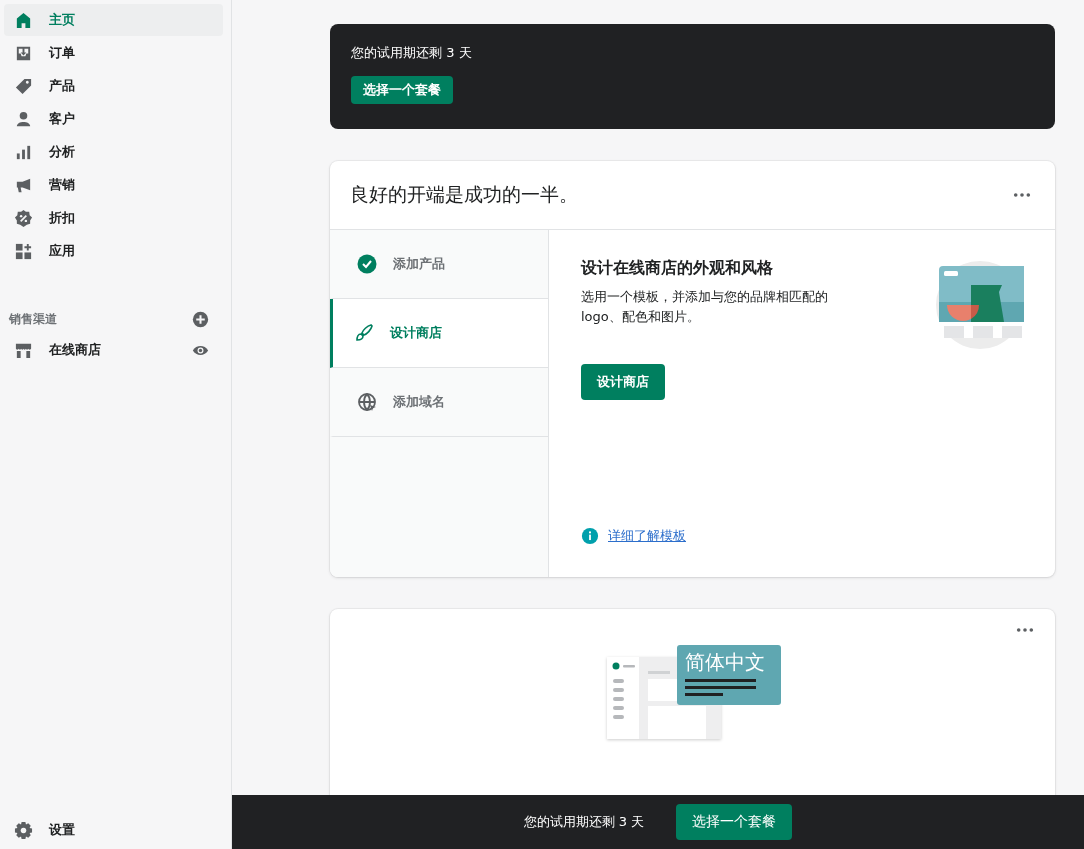 This screenshot has height=849, width=1084. What do you see at coordinates (113, 86) in the screenshot?
I see `nav-item: 产品` at bounding box center [113, 86].